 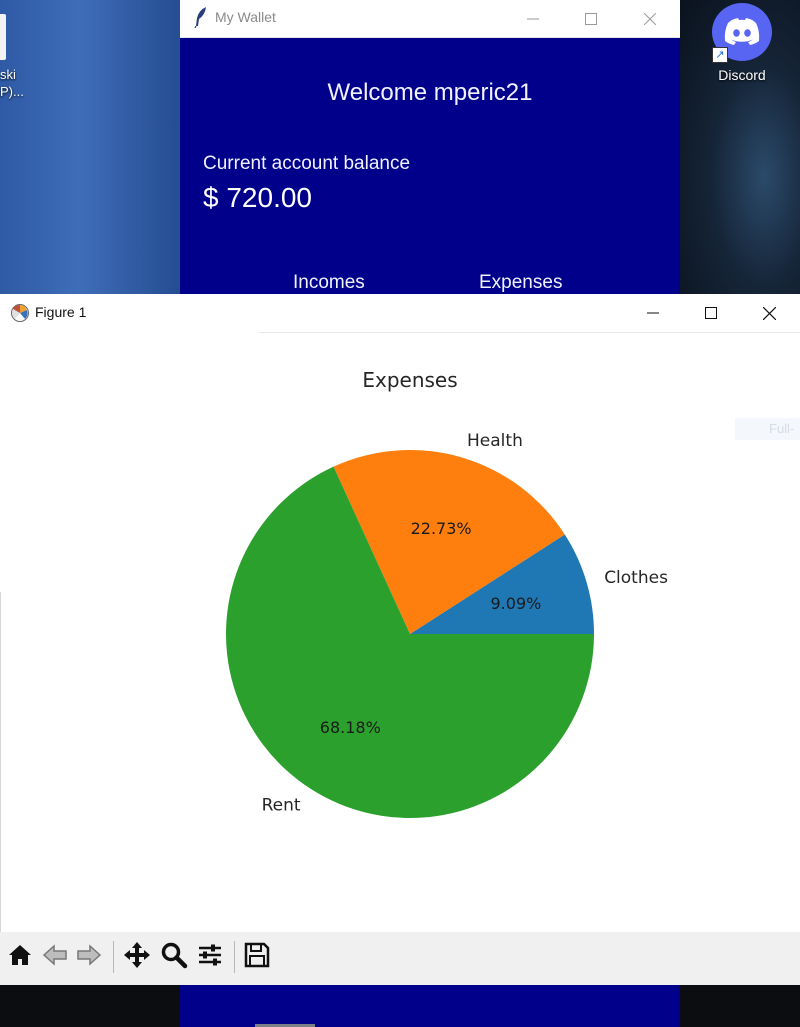 I want to click on pie-category-label: Clothes, so click(x=636, y=578).